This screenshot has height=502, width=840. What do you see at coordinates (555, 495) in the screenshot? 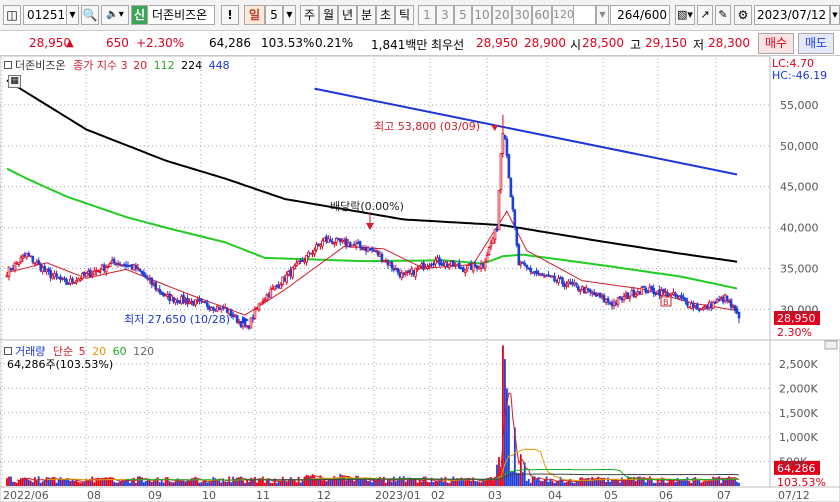
I see `date-tick-label: 04` at bounding box center [555, 495].